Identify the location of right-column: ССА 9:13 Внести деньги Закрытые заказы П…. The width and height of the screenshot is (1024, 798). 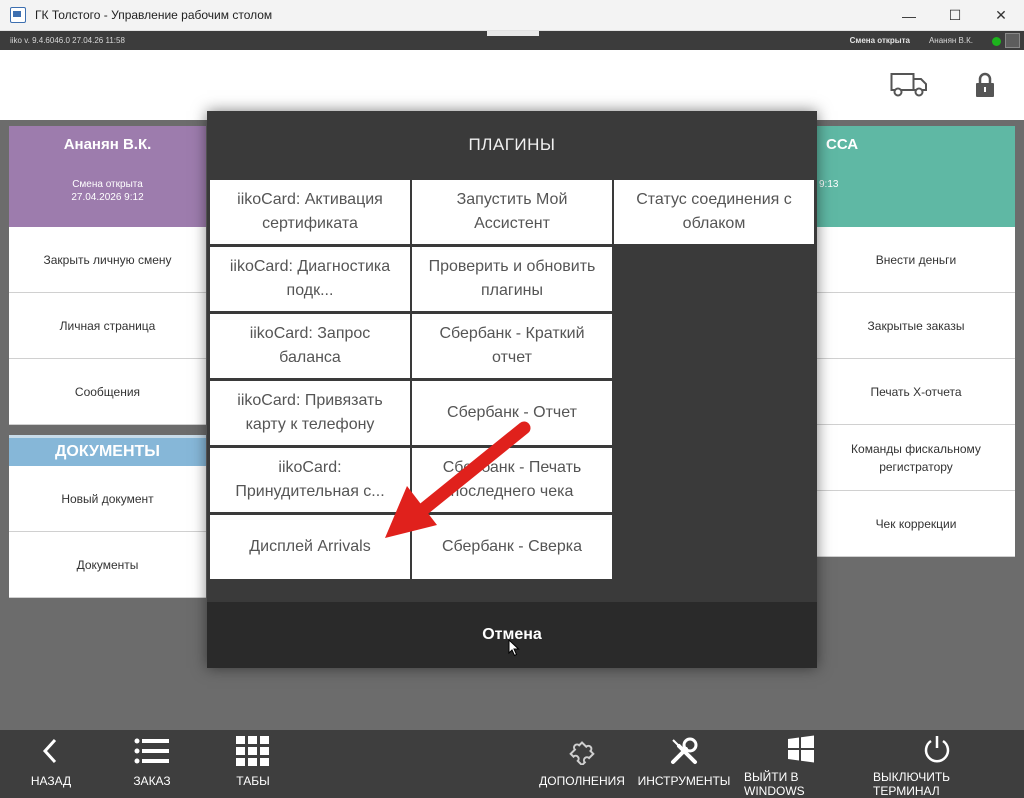
(916, 341).